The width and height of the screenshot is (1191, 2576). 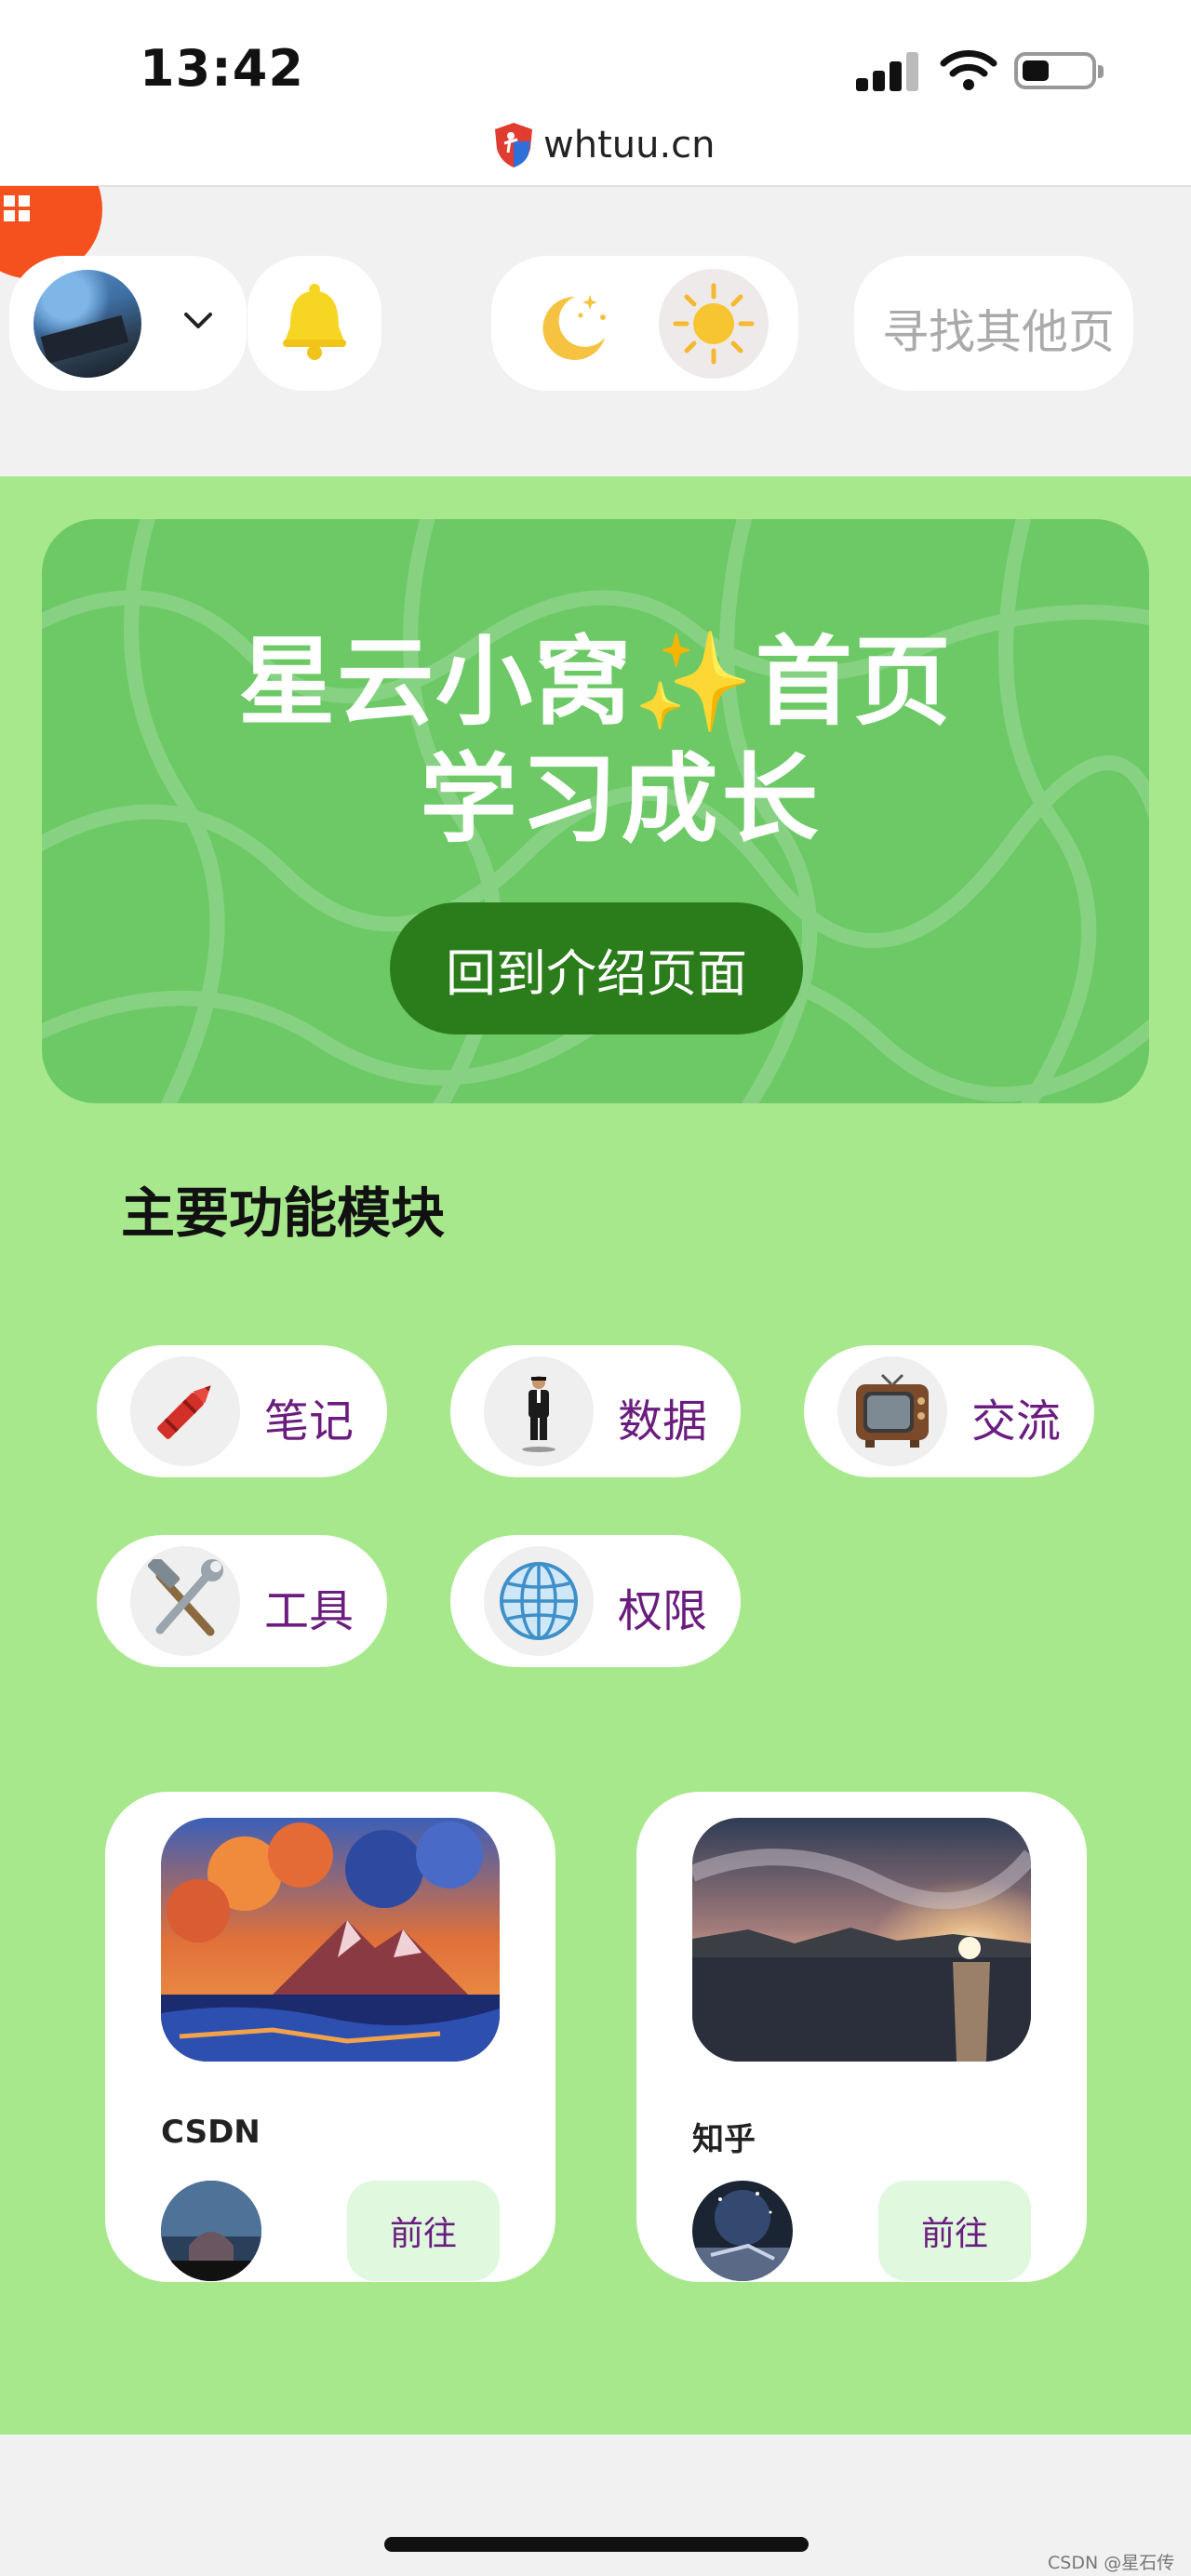 I want to click on home-indicator, so click(x=596, y=2544).